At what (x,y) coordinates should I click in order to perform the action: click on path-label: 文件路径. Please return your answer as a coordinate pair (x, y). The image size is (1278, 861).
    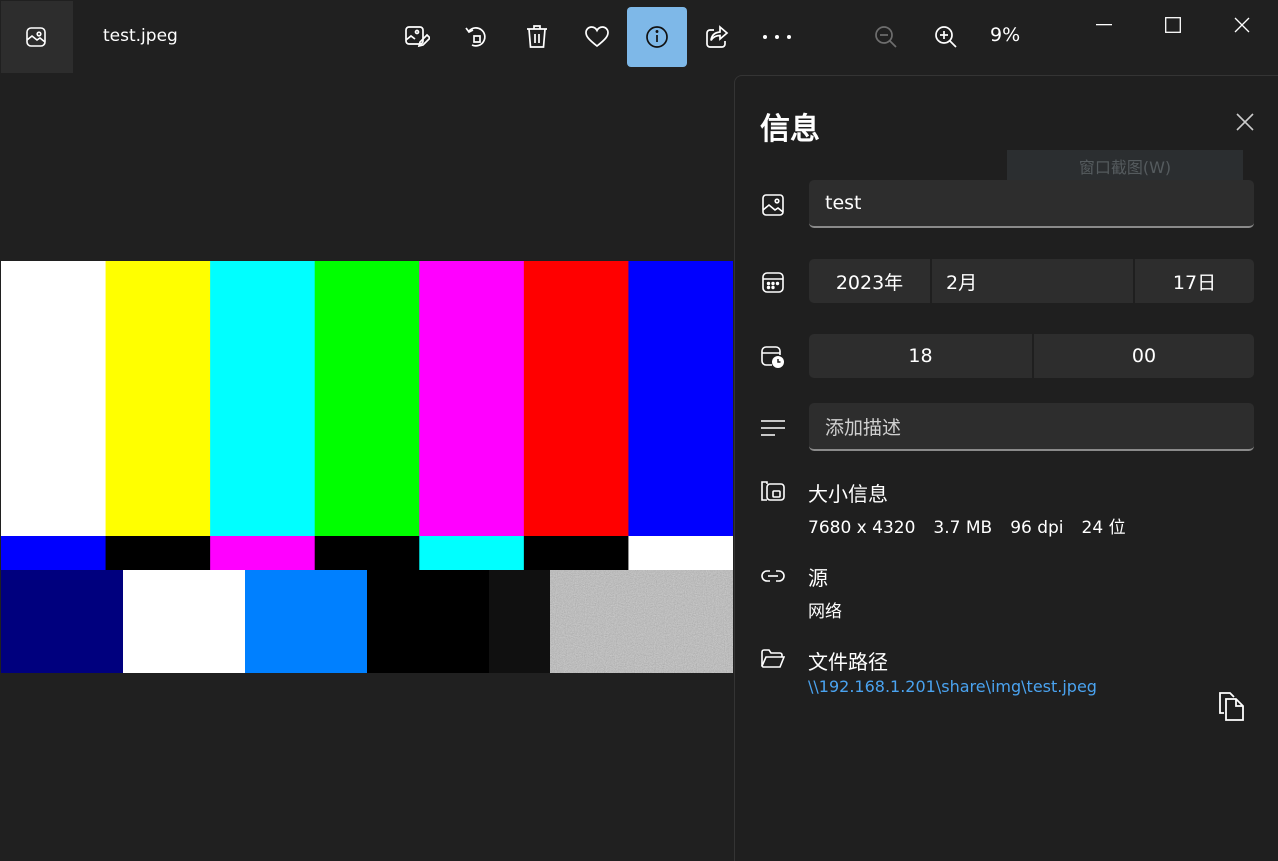
    Looking at the image, I should click on (848, 662).